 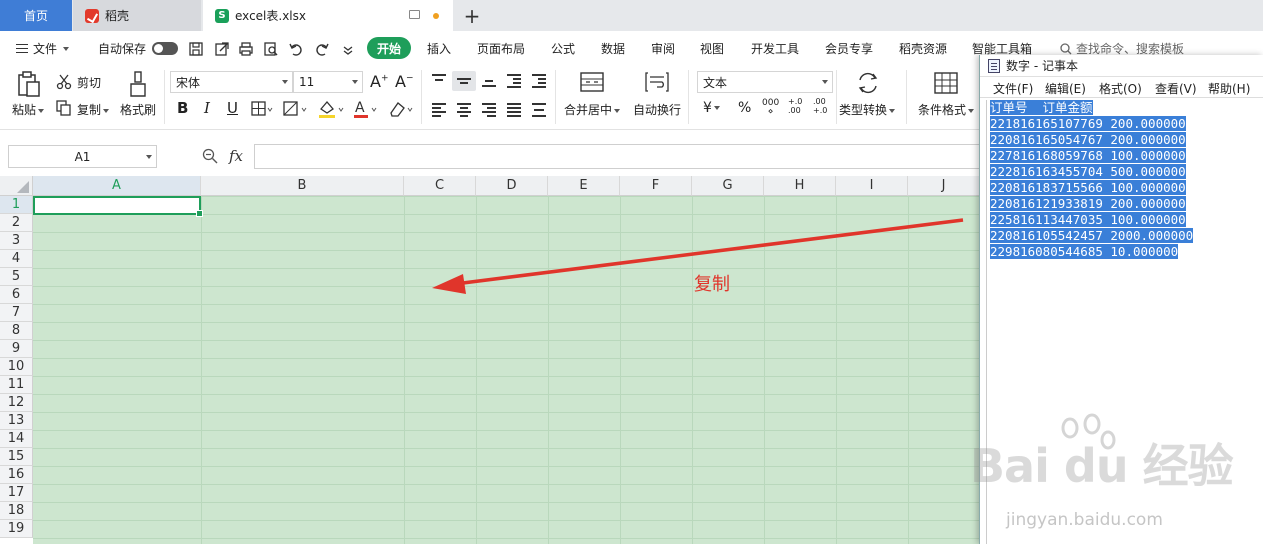 What do you see at coordinates (1088, 155) in the screenshot?
I see `notepad-line-text: 227816168059768 100.000000` at bounding box center [1088, 155].